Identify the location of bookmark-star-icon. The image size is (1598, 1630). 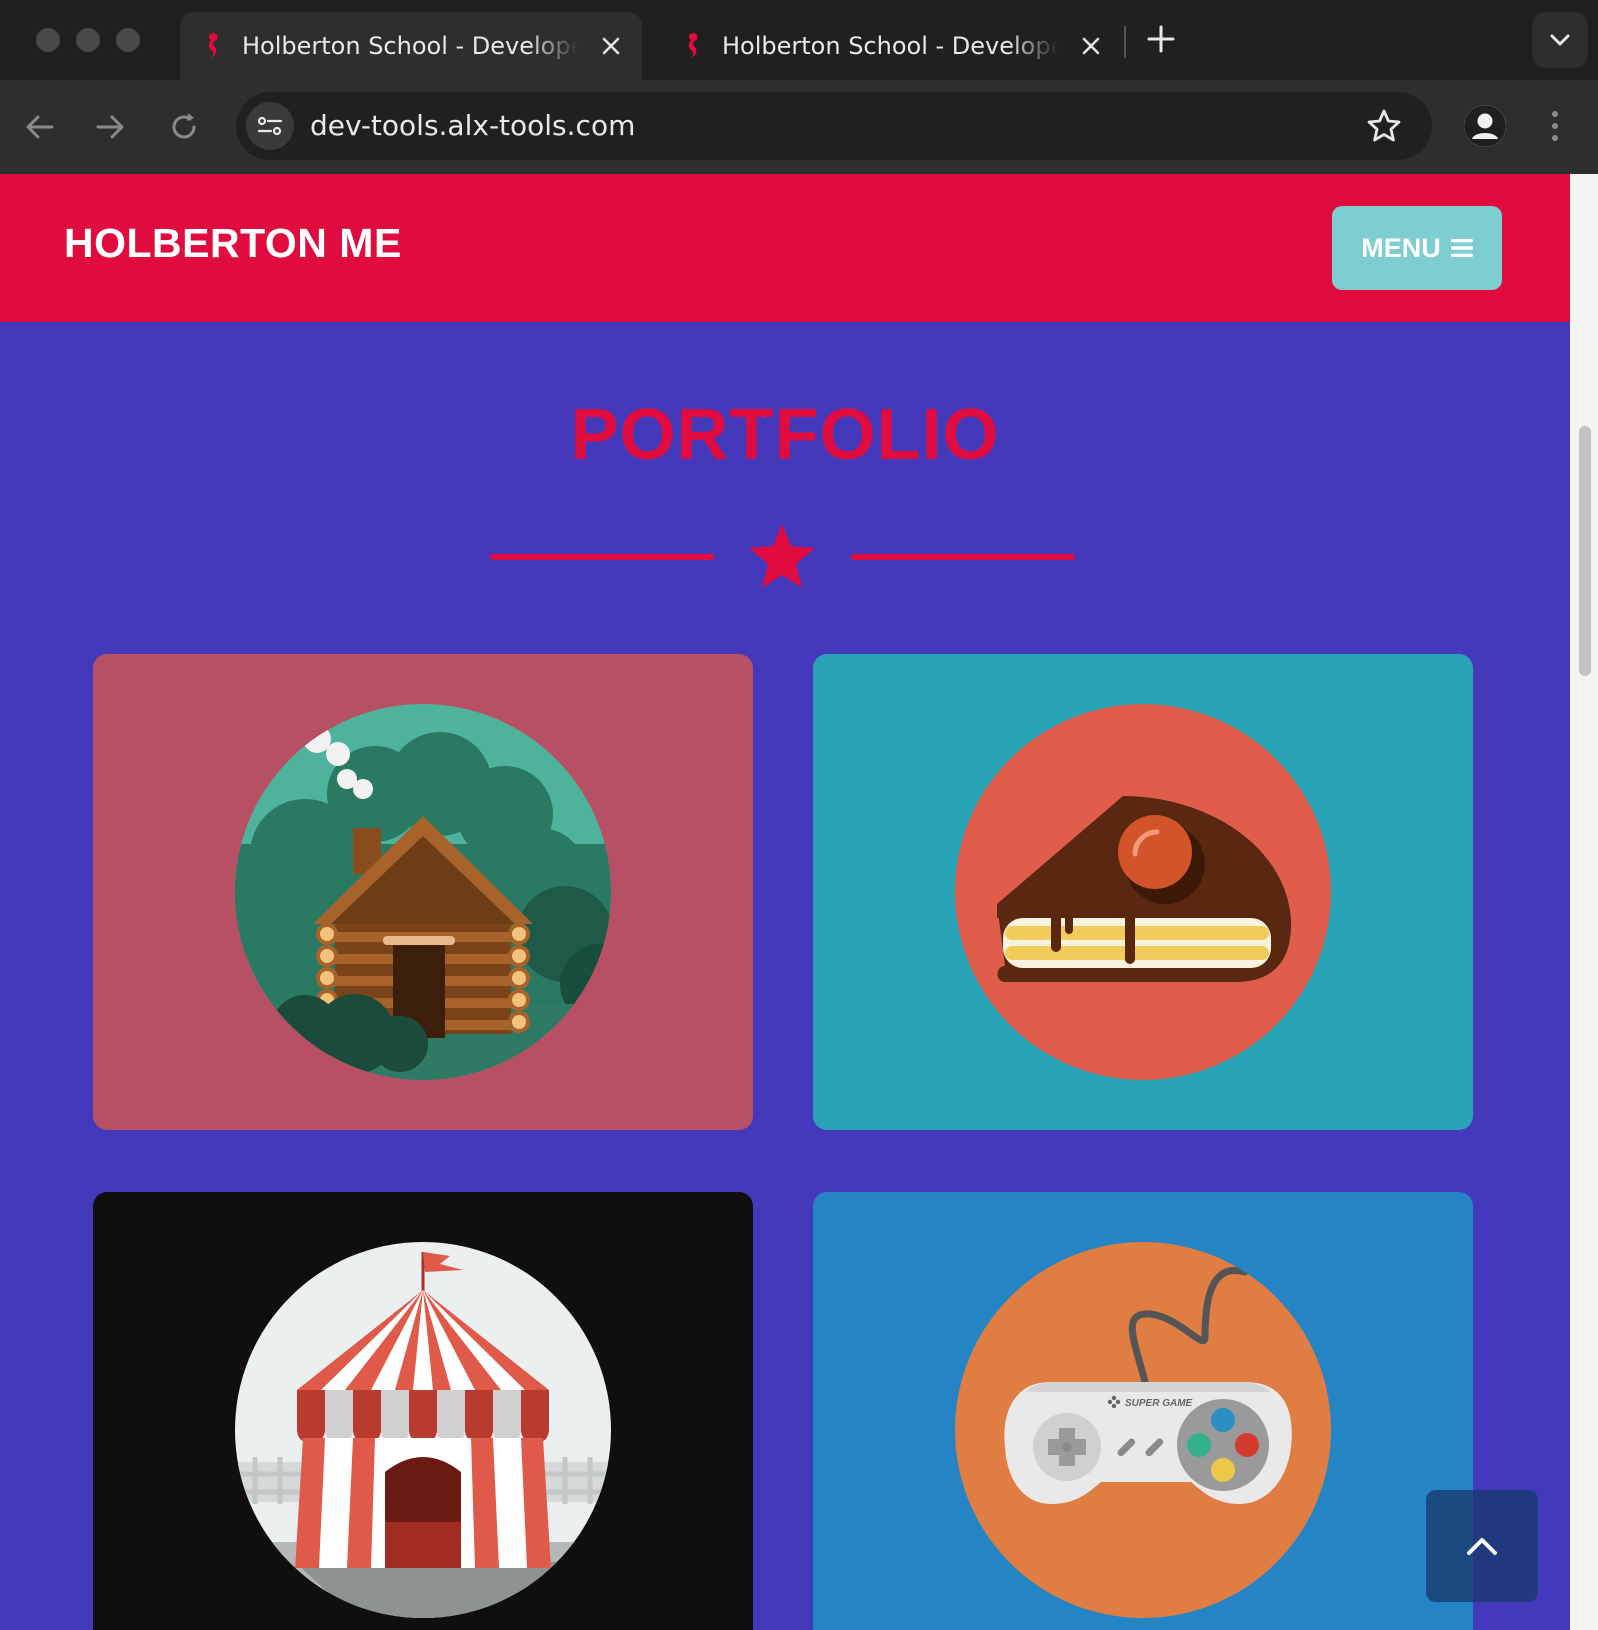
(1384, 126).